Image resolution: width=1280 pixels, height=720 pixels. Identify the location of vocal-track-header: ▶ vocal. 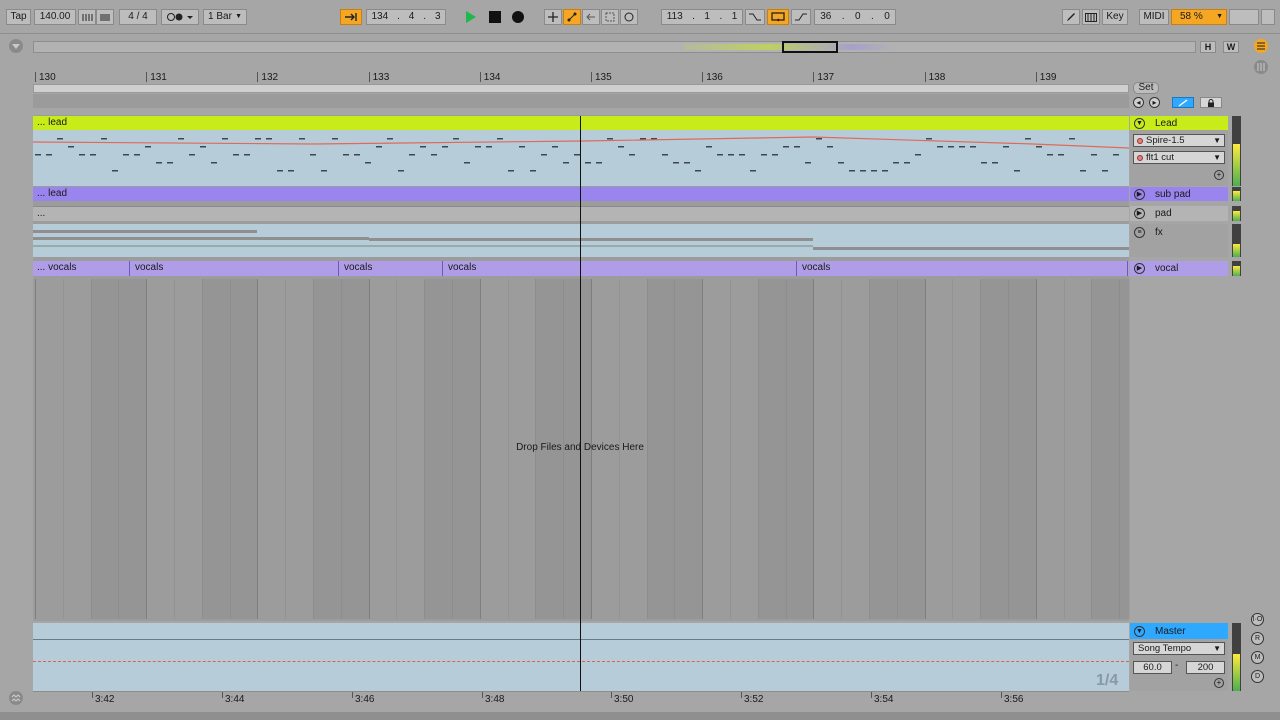
(1179, 268).